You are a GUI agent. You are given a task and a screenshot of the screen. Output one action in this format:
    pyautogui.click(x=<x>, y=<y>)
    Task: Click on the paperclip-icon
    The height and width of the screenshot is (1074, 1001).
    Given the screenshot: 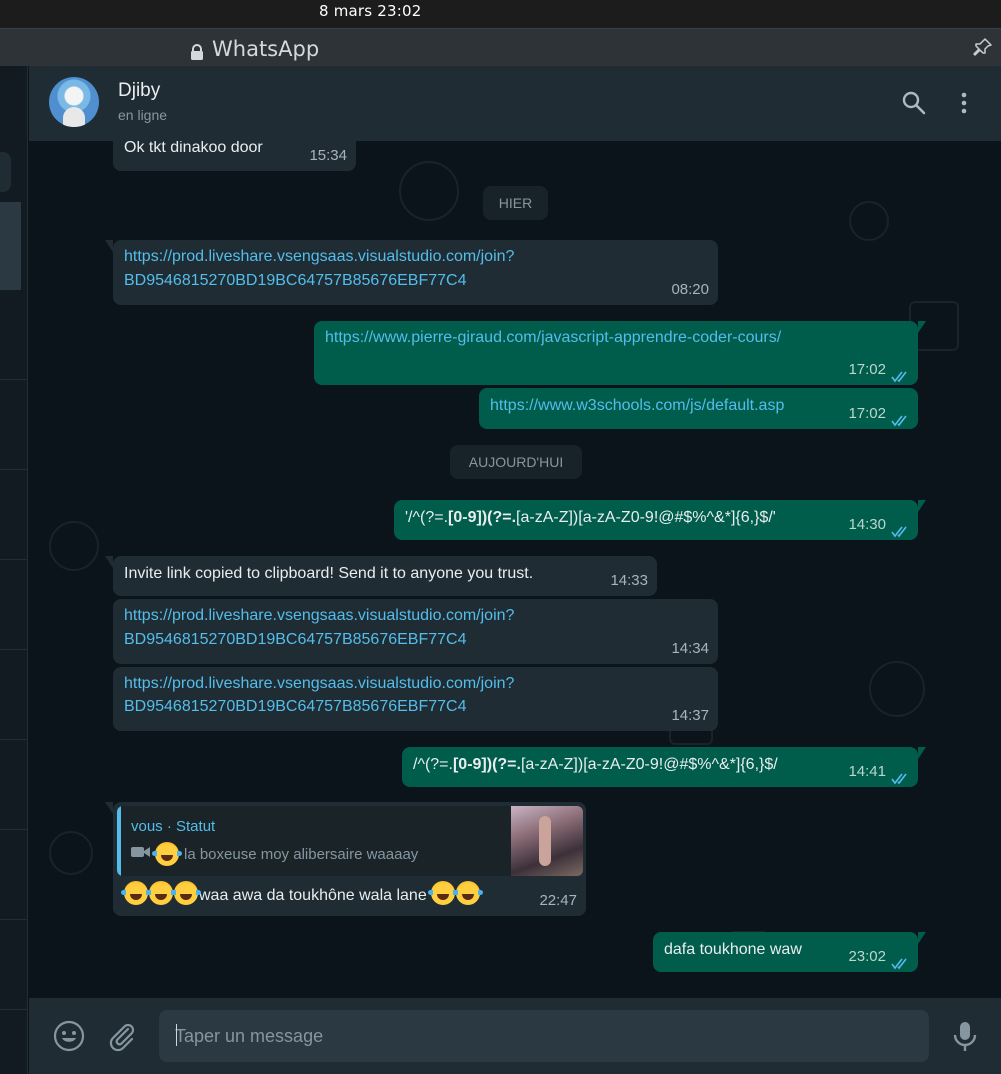 What is the action you would take?
    pyautogui.click(x=122, y=1036)
    